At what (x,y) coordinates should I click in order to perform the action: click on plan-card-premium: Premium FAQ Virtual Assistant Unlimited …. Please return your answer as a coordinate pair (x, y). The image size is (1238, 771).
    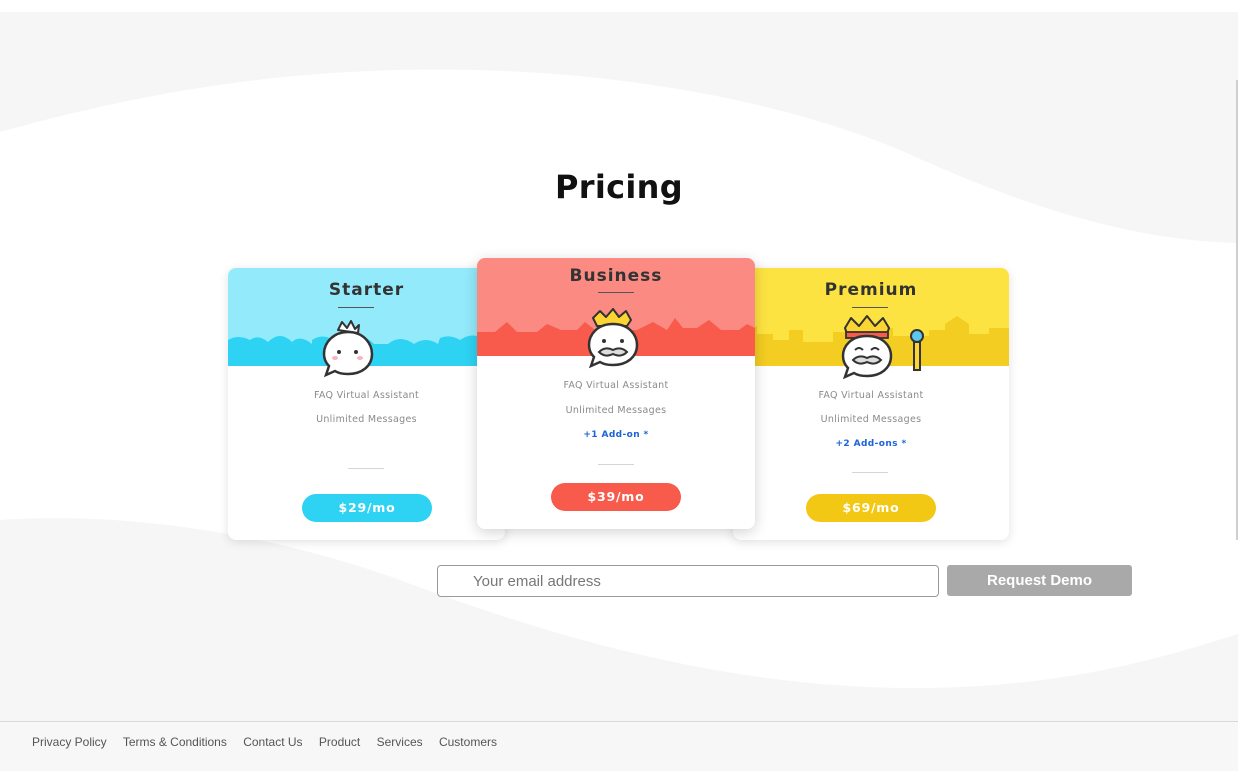
    Looking at the image, I should click on (871, 404).